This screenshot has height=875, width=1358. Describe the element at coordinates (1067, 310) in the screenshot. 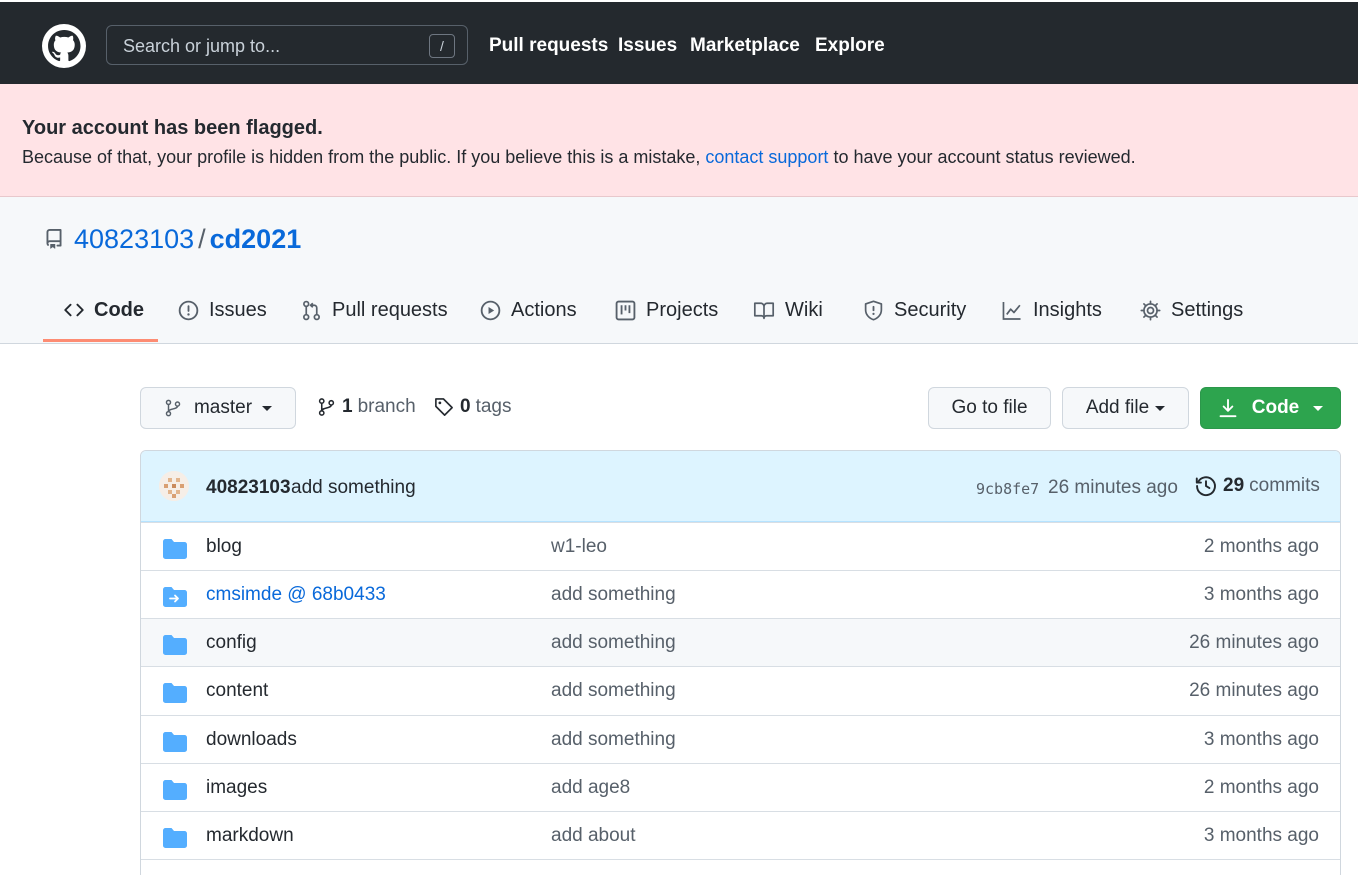

I see `tab-insights-label: Insights` at that location.